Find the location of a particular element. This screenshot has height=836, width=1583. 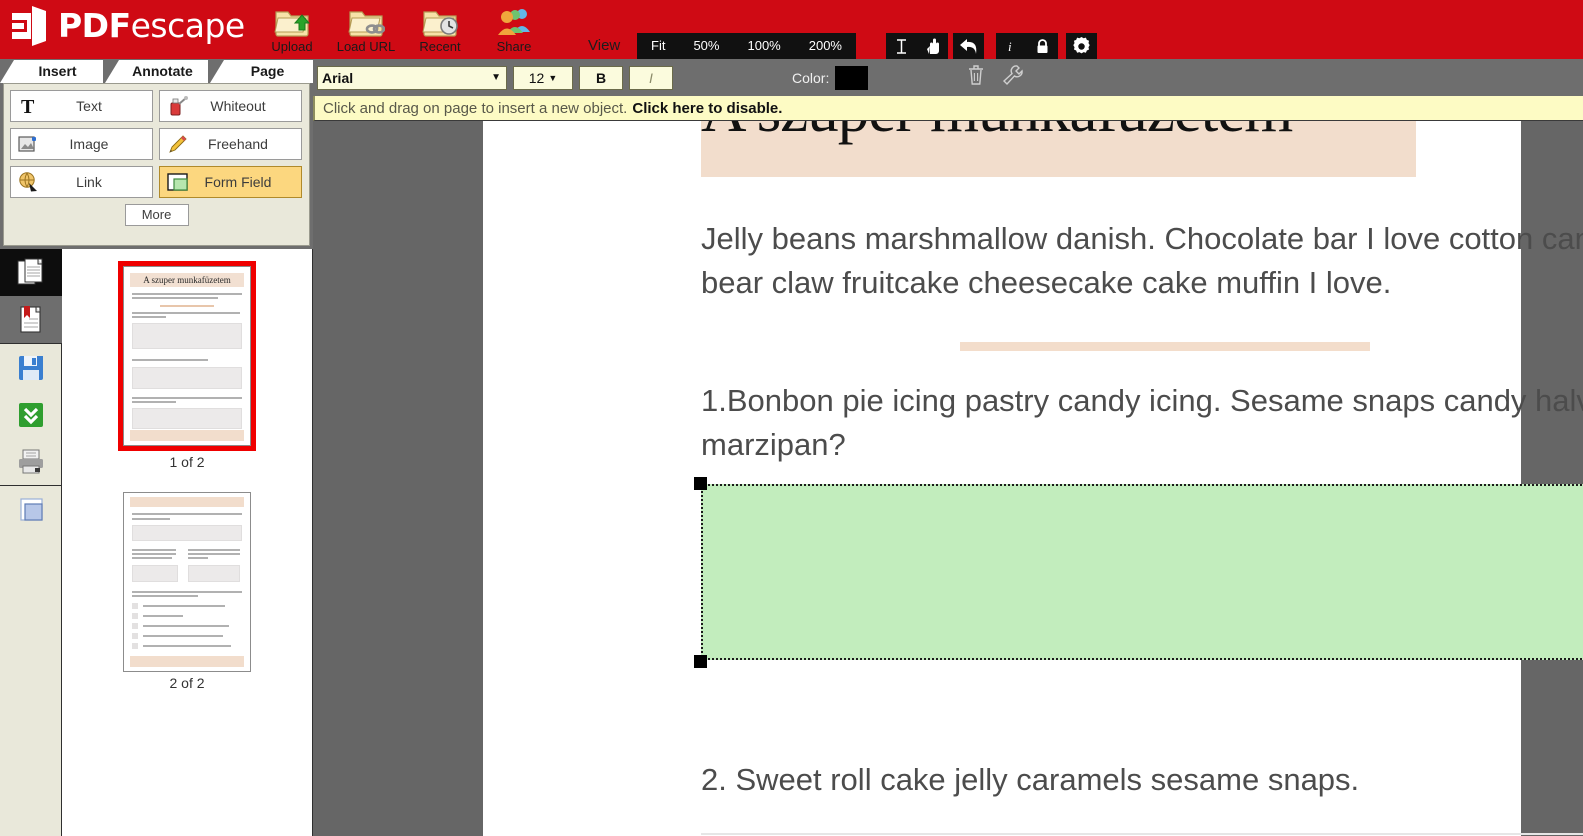

resize-handle-top-left is located at coordinates (700, 483).